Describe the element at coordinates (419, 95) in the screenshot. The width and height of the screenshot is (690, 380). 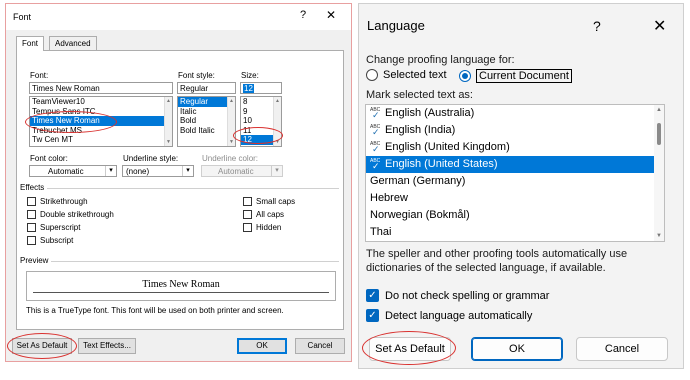
I see `mark-selected-label: Mark selected text as:` at that location.